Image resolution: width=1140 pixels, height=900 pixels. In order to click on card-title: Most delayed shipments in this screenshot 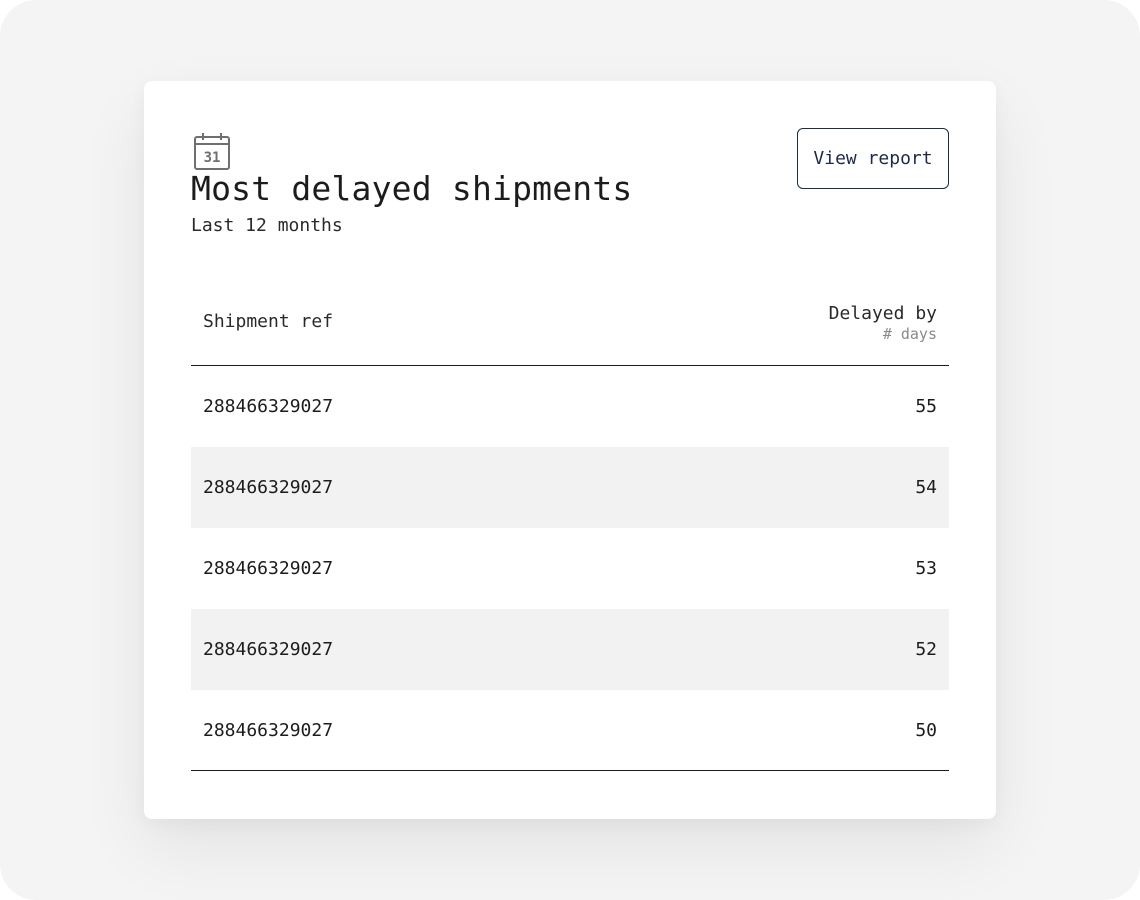, I will do `click(412, 188)`.